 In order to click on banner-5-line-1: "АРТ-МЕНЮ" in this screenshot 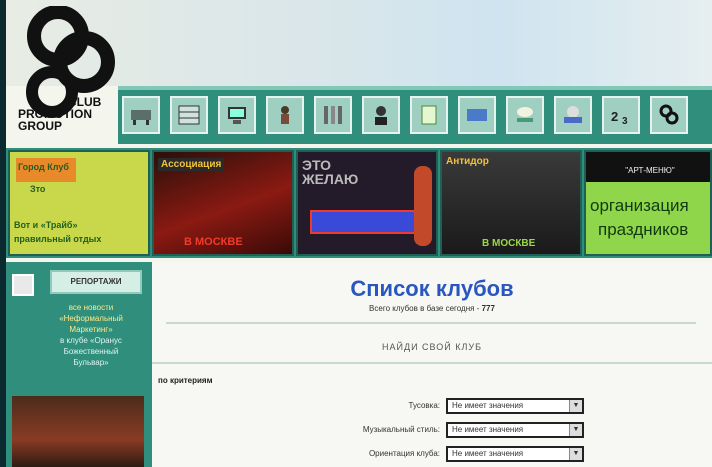, I will do `click(650, 170)`.